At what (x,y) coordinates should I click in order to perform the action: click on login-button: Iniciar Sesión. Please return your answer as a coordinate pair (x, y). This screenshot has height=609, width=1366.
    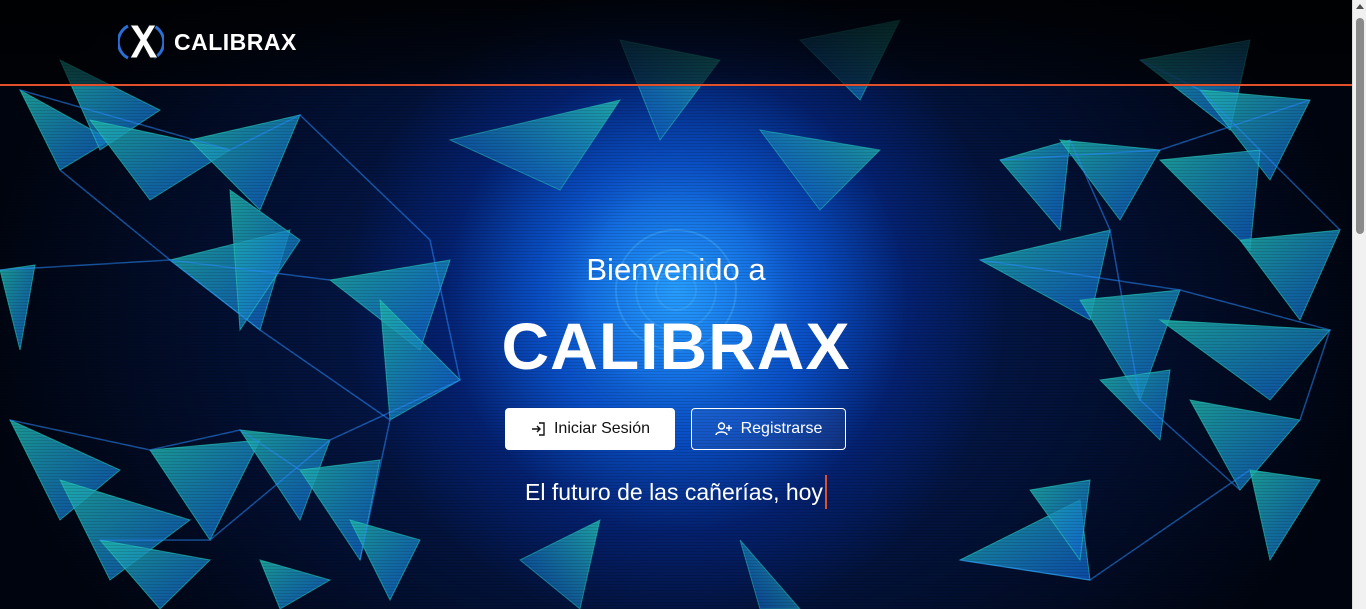
    Looking at the image, I should click on (590, 429).